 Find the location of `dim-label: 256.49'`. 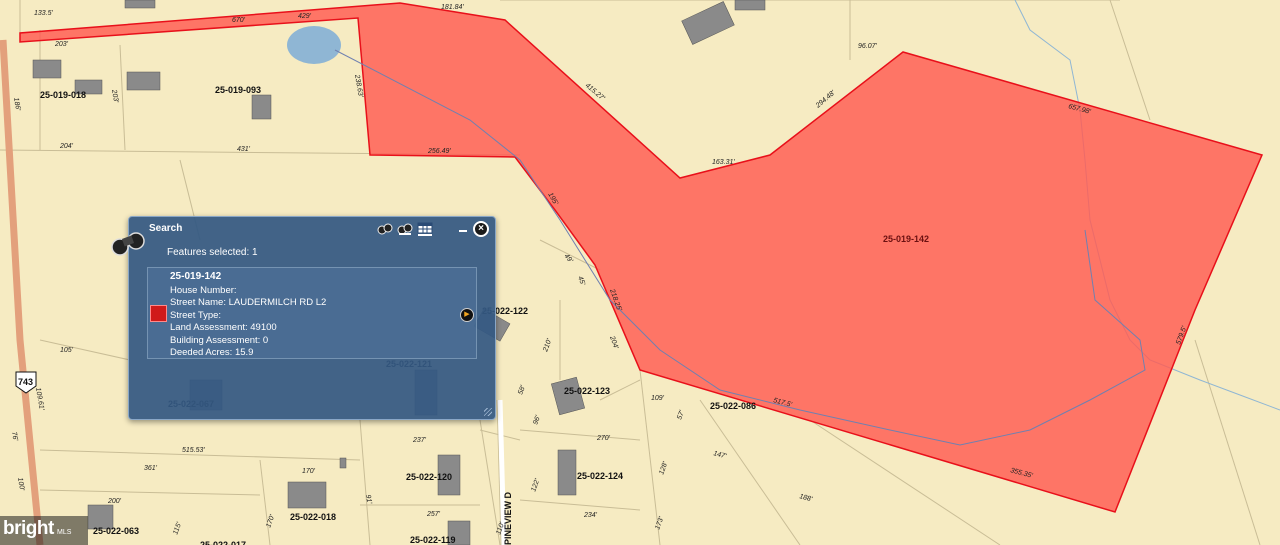

dim-label: 256.49' is located at coordinates (439, 151).